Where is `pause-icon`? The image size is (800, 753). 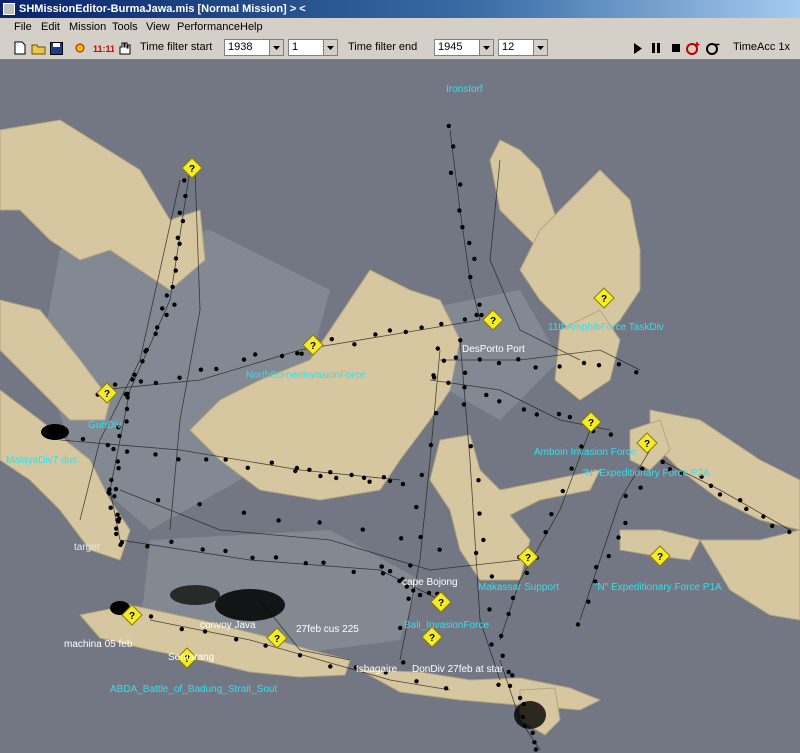 pause-icon is located at coordinates (656, 48).